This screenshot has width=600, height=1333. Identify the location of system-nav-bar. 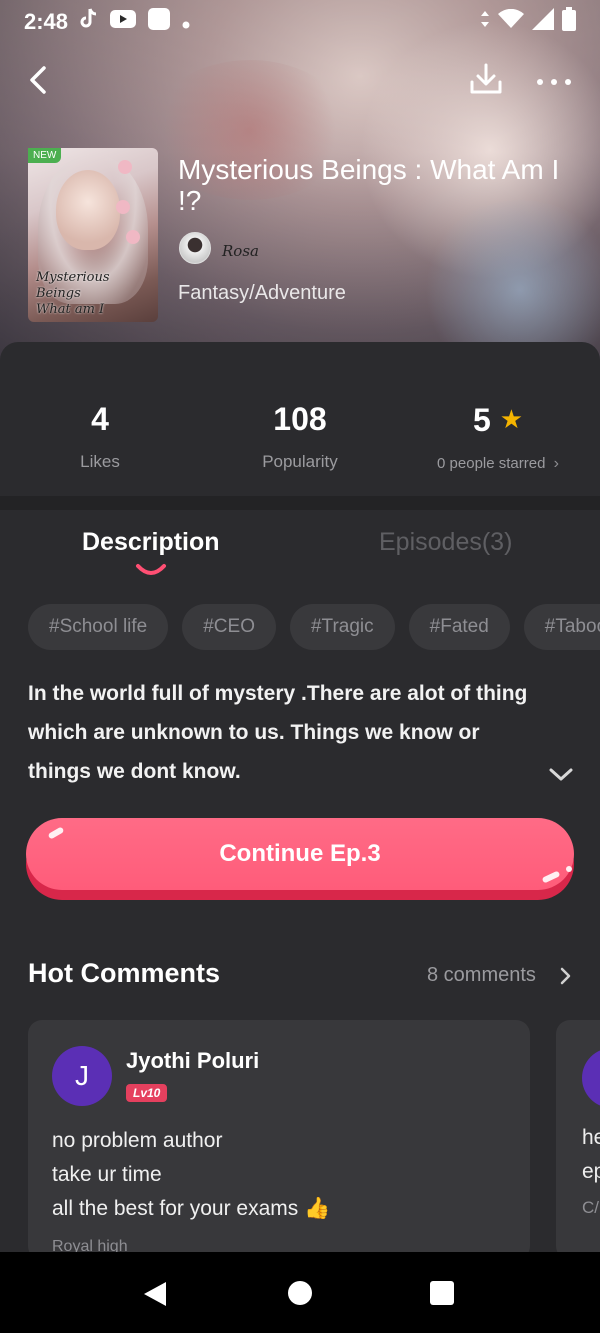
(300, 1292).